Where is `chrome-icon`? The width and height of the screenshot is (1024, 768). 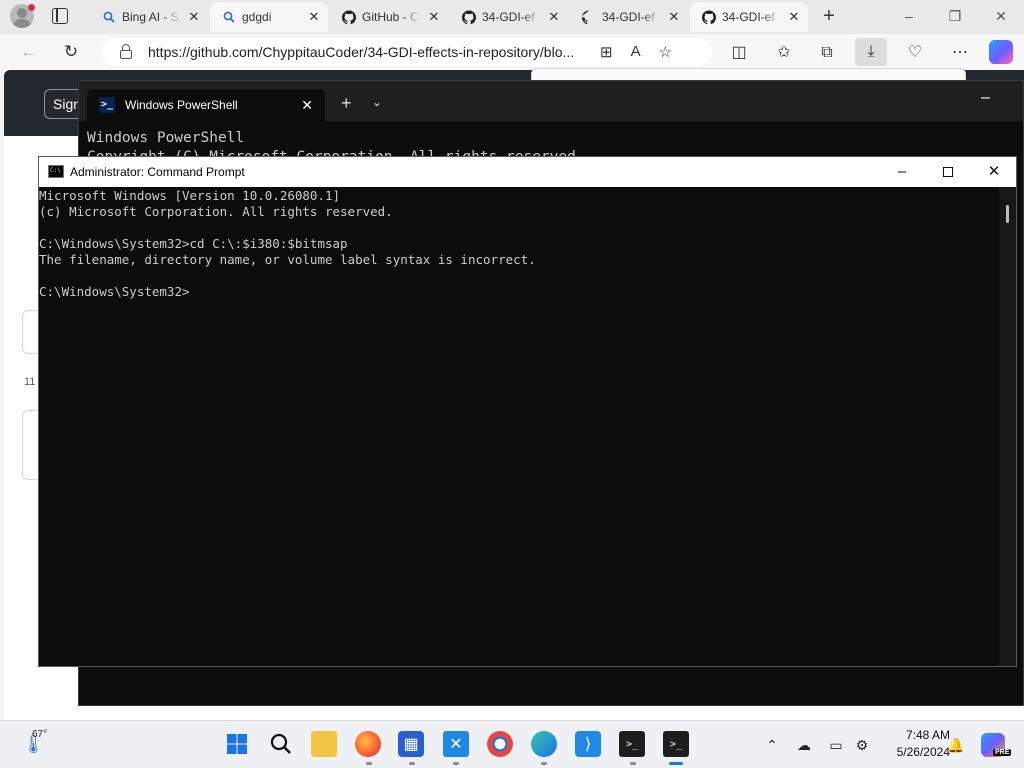
chrome-icon is located at coordinates (500, 744).